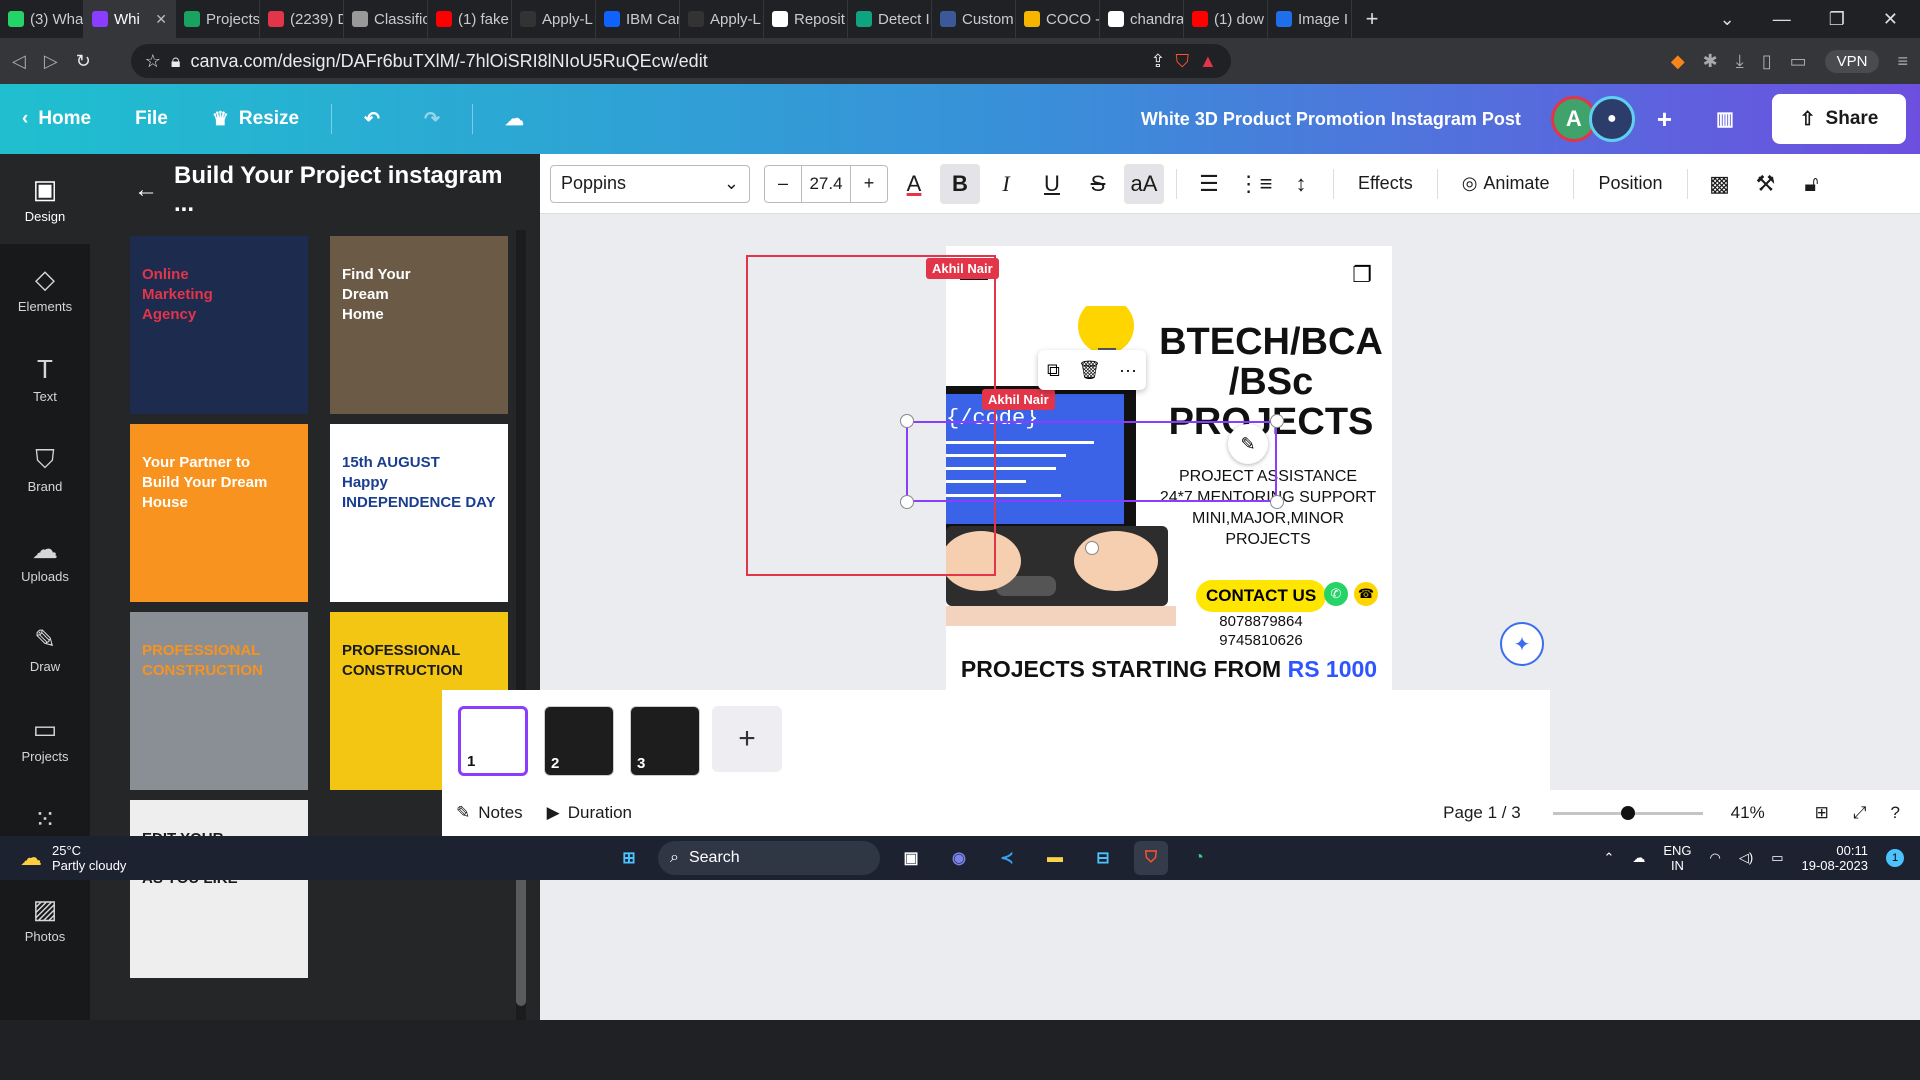  What do you see at coordinates (1053, 370) in the screenshot?
I see `duplicate-icon: ⧉` at bounding box center [1053, 370].